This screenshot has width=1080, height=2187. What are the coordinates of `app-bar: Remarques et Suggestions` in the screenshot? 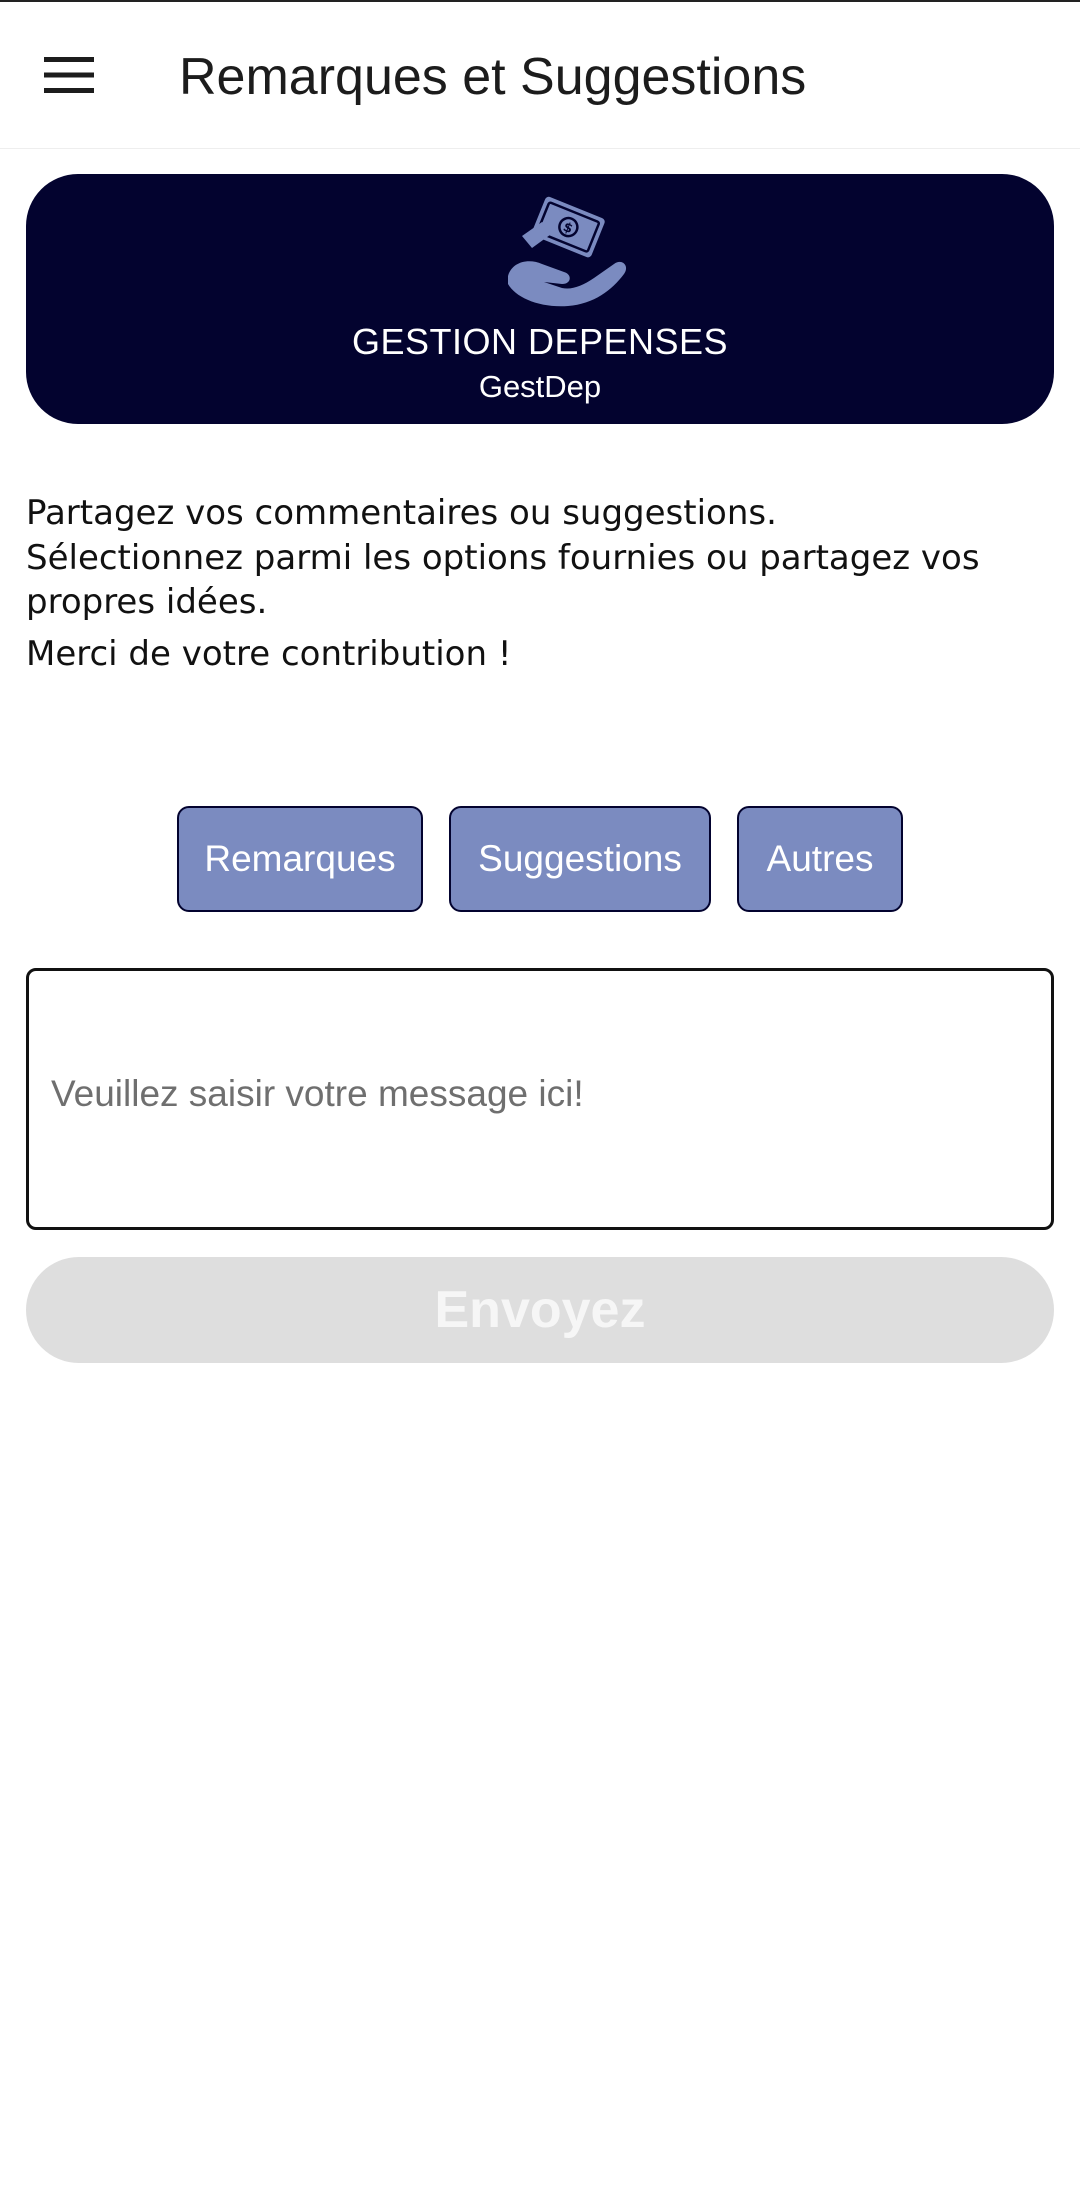 It's located at (540, 75).